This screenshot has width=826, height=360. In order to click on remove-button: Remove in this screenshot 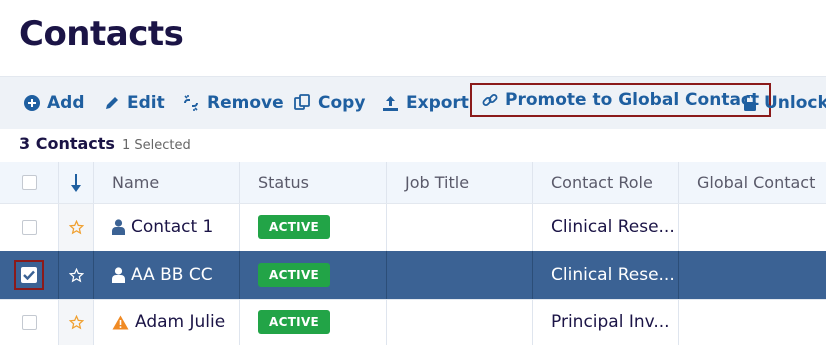, I will do `click(233, 103)`.